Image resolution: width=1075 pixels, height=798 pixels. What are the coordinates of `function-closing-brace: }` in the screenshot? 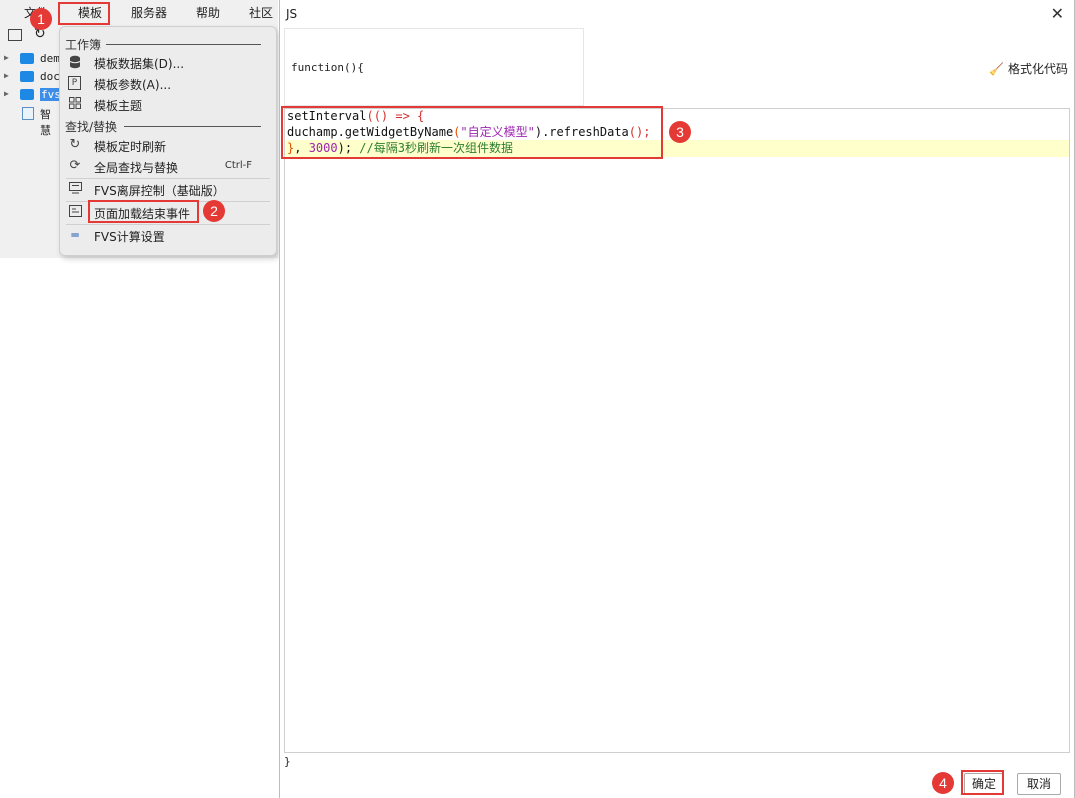 It's located at (287, 761).